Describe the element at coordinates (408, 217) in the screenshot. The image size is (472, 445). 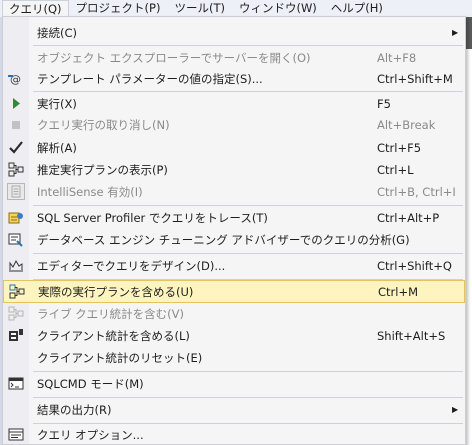
I see `menu-item-shortcut: Ctrl+Alt+P` at that location.